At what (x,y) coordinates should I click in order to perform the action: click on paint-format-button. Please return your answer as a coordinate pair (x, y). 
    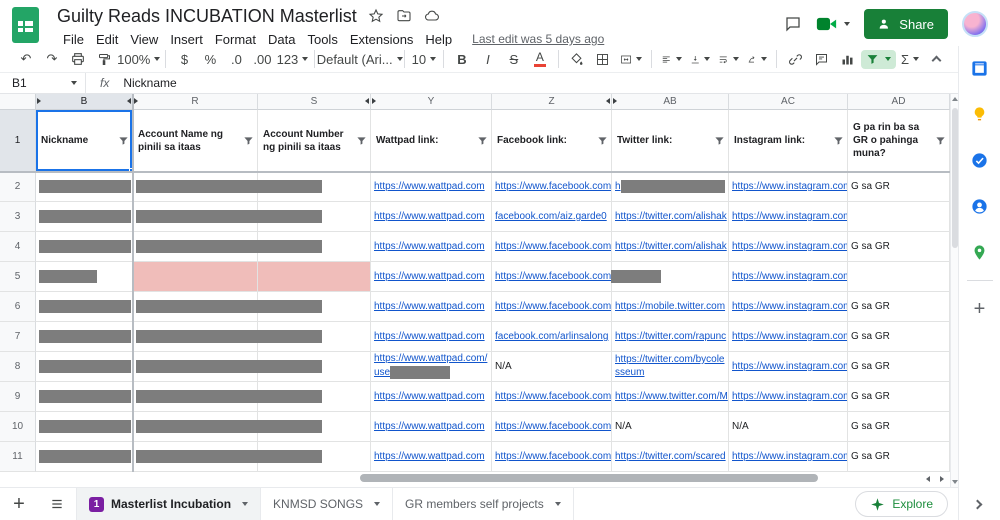
    Looking at the image, I should click on (104, 59).